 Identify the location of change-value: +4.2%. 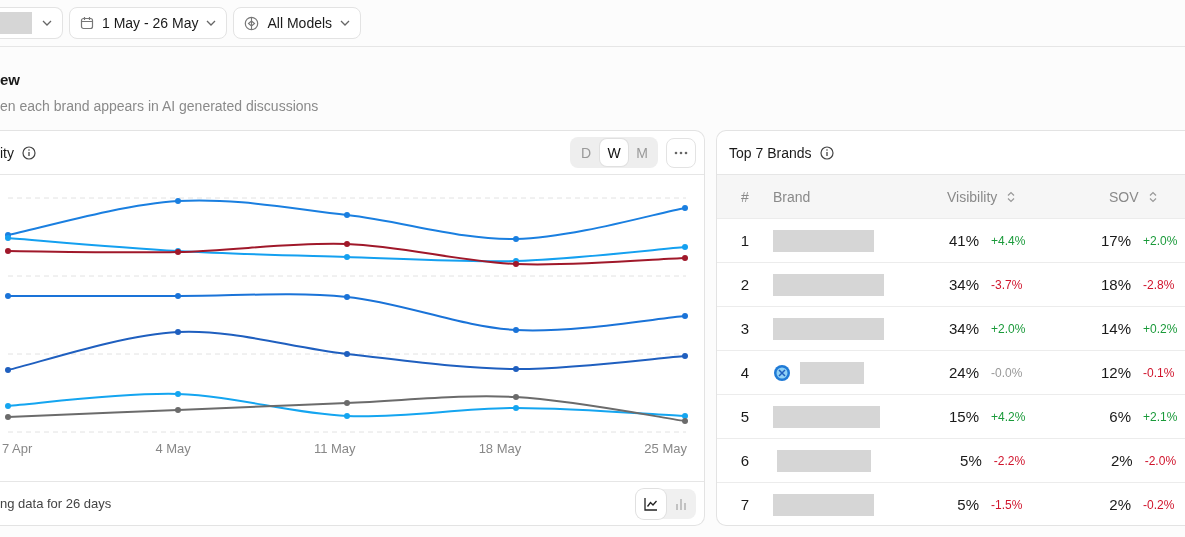
(1008, 416).